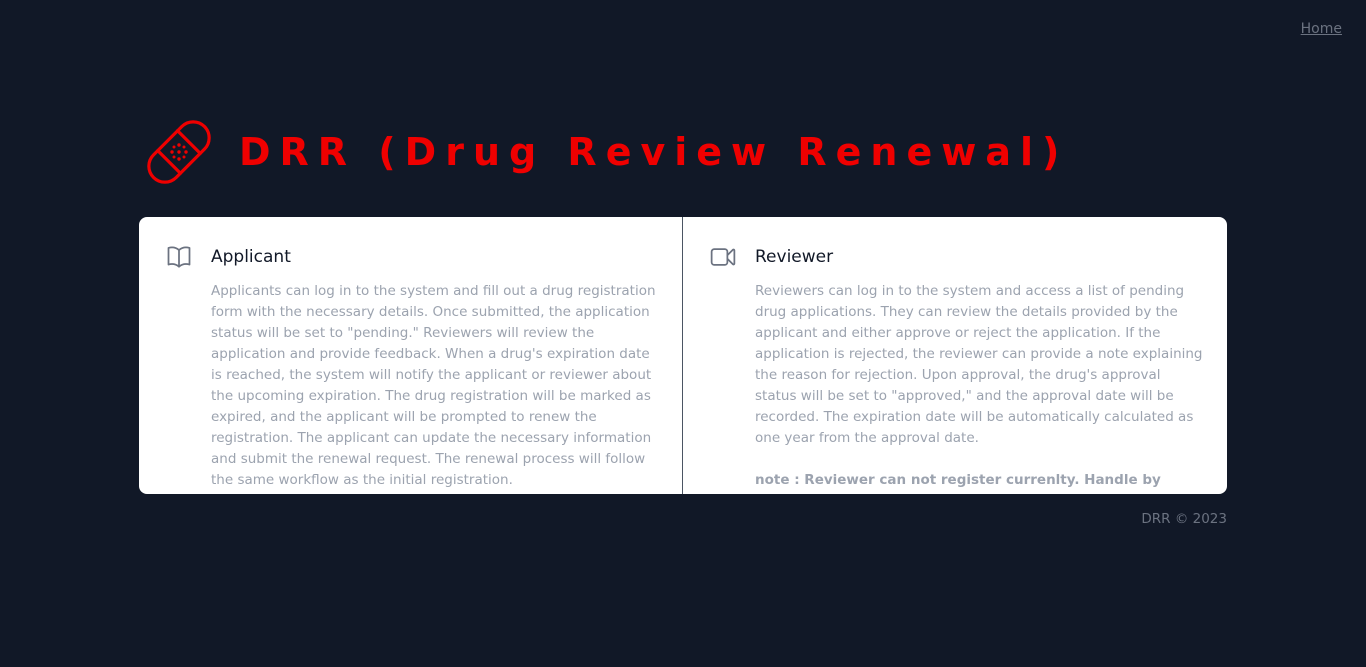  Describe the element at coordinates (179, 152) in the screenshot. I see `bandage-icon` at that location.